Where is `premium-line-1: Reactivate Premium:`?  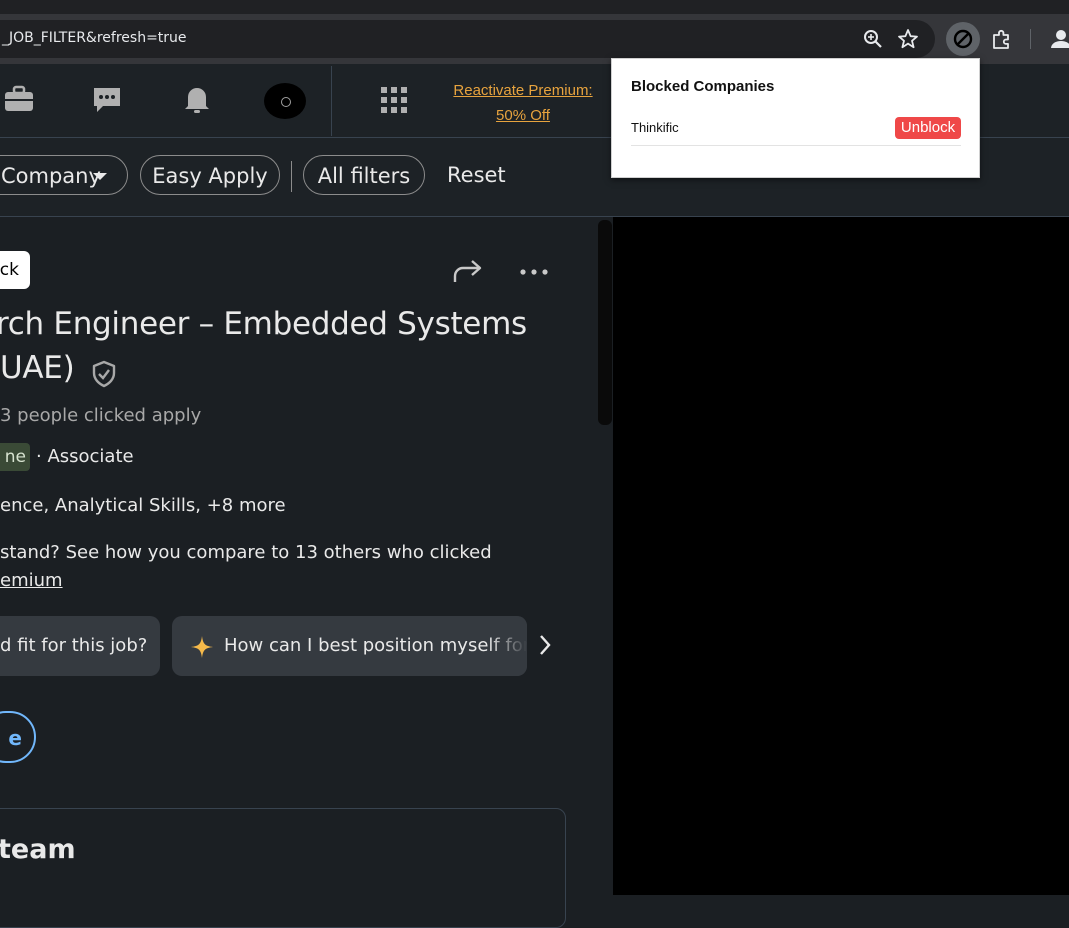 premium-line-1: Reactivate Premium: is located at coordinates (523, 90).